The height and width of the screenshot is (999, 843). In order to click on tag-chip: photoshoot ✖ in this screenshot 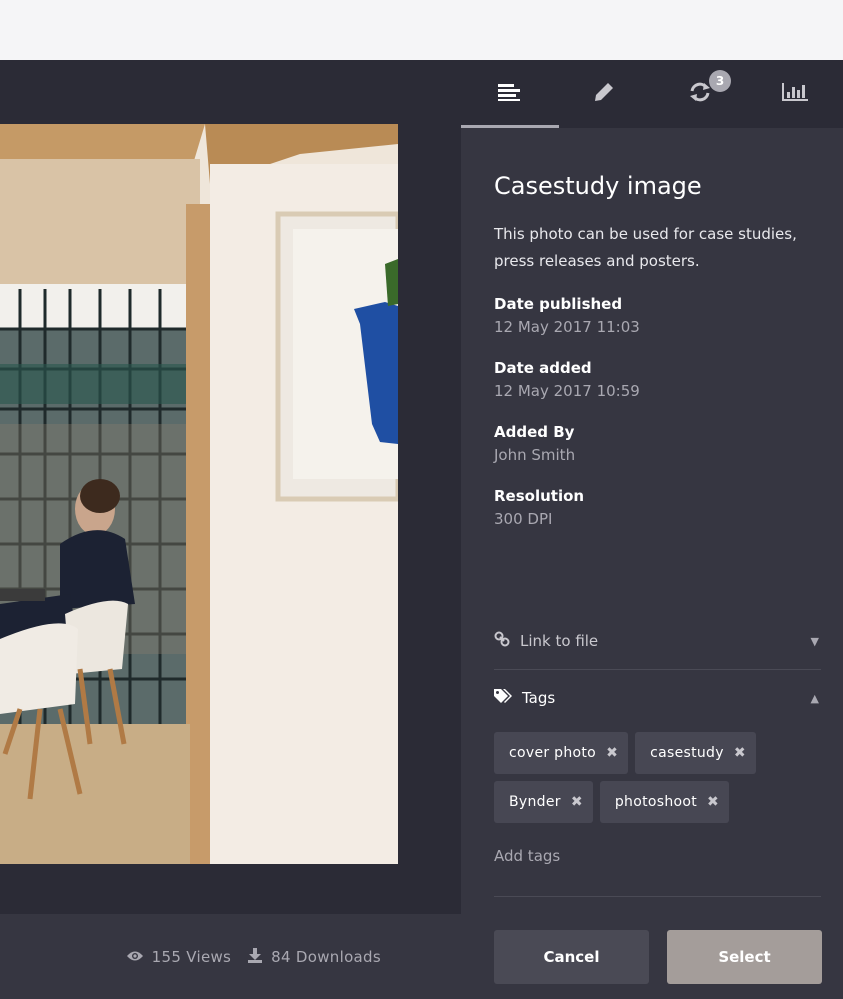, I will do `click(664, 802)`.